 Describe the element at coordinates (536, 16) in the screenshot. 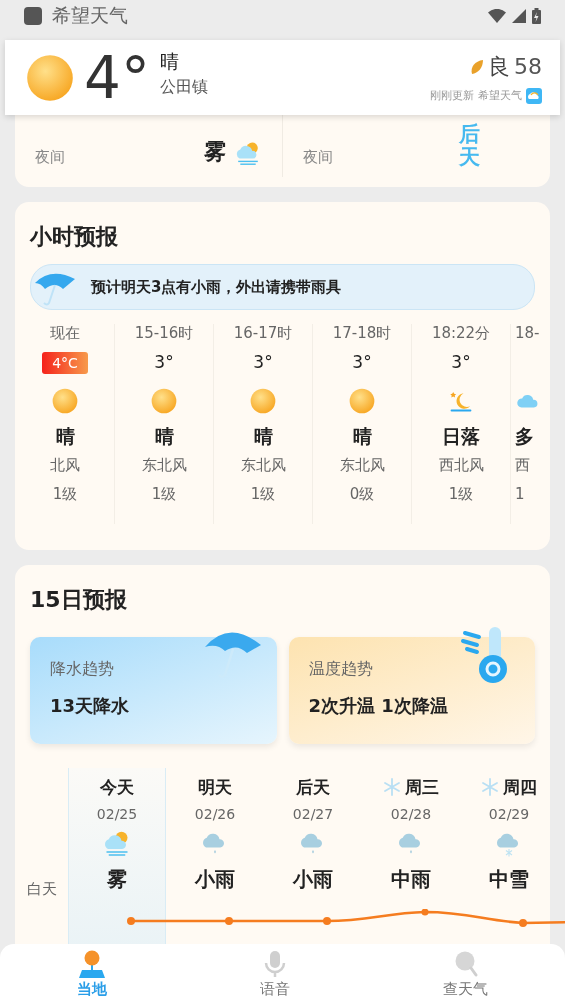

I see `battery-icon` at that location.